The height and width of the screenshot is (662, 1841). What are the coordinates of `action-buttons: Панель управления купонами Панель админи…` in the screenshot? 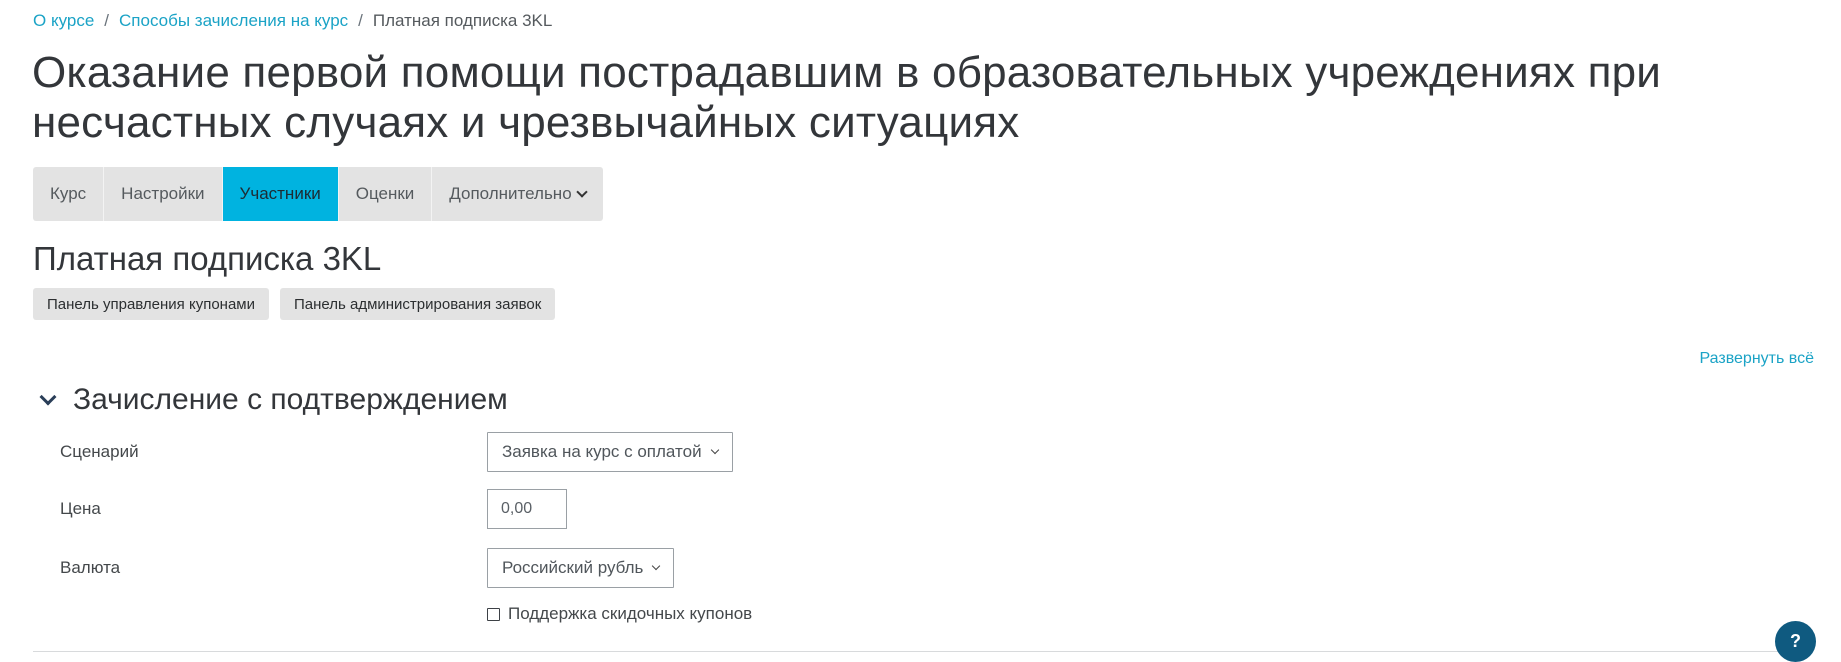 It's located at (294, 304).